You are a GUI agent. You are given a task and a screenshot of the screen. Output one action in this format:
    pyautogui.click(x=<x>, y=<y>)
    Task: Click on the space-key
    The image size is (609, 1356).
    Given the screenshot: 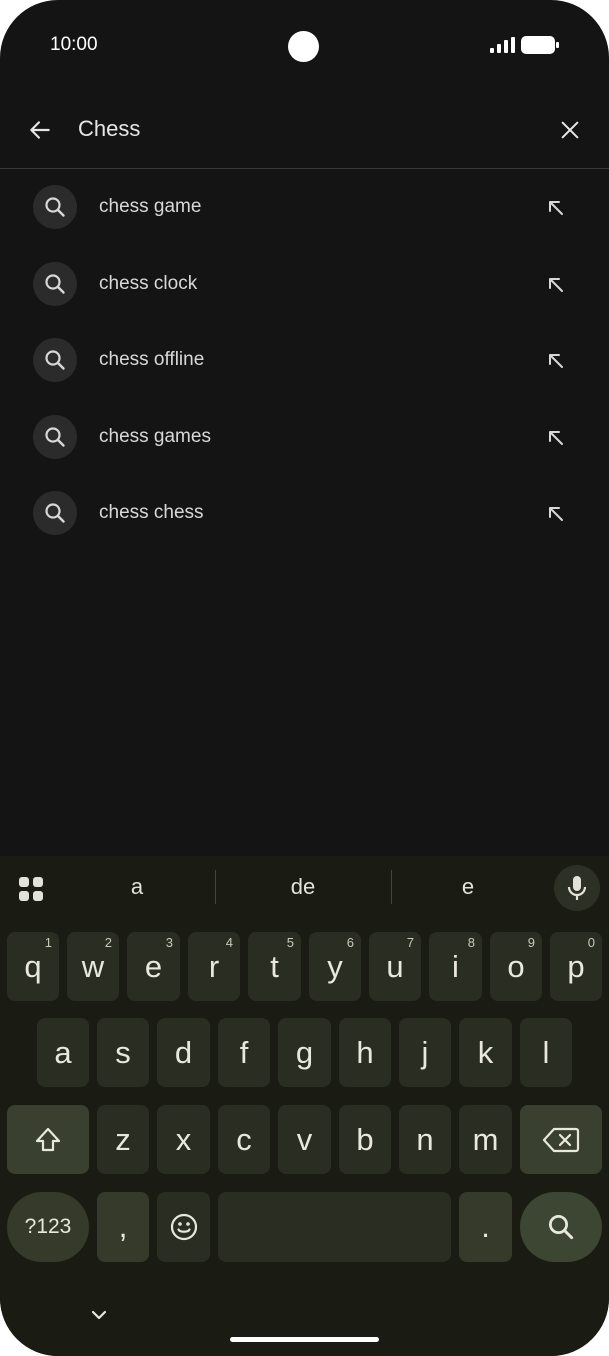 What is the action you would take?
    pyautogui.click(x=334, y=1227)
    